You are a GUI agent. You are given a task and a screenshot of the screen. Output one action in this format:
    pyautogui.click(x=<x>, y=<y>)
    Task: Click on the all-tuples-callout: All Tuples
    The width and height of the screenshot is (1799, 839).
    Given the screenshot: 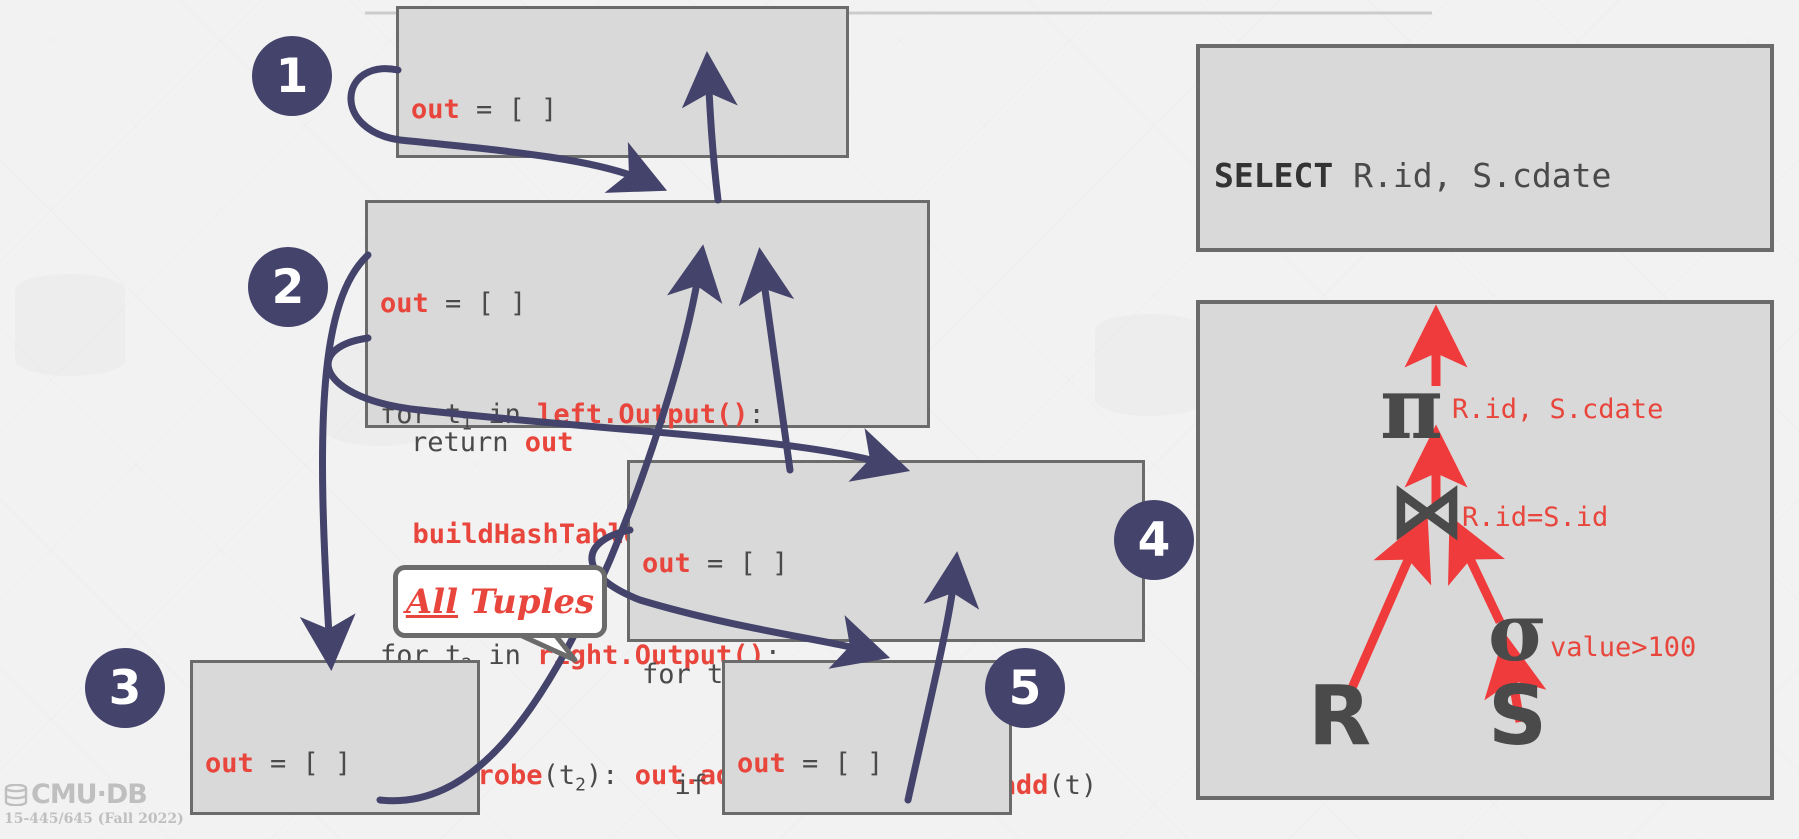 What is the action you would take?
    pyautogui.click(x=500, y=601)
    